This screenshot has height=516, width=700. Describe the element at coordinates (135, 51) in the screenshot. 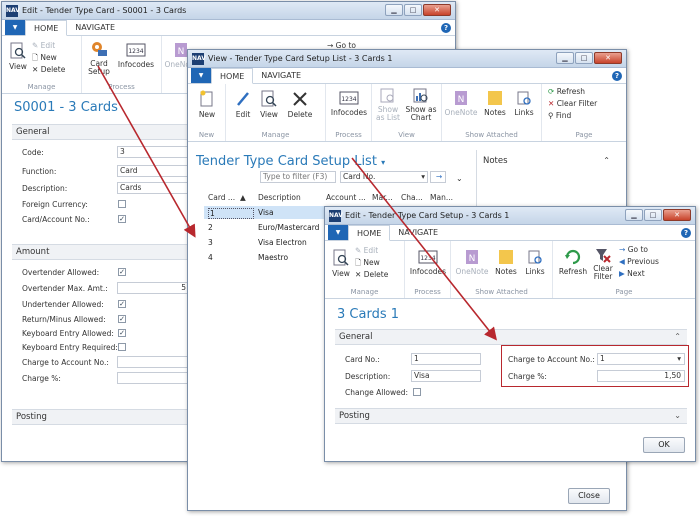

I see `svg-text: 1234` at that location.